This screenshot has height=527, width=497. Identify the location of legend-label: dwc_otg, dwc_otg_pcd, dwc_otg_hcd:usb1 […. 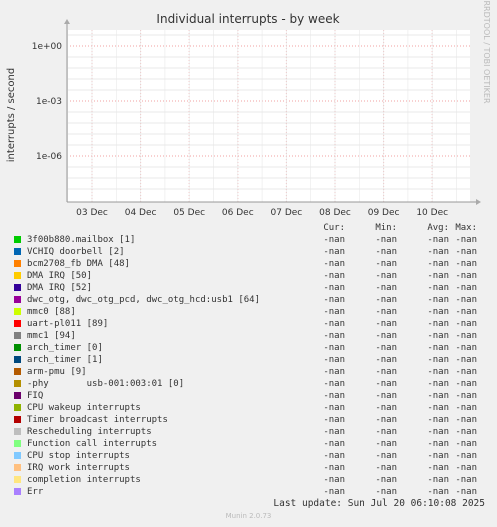
(143, 300).